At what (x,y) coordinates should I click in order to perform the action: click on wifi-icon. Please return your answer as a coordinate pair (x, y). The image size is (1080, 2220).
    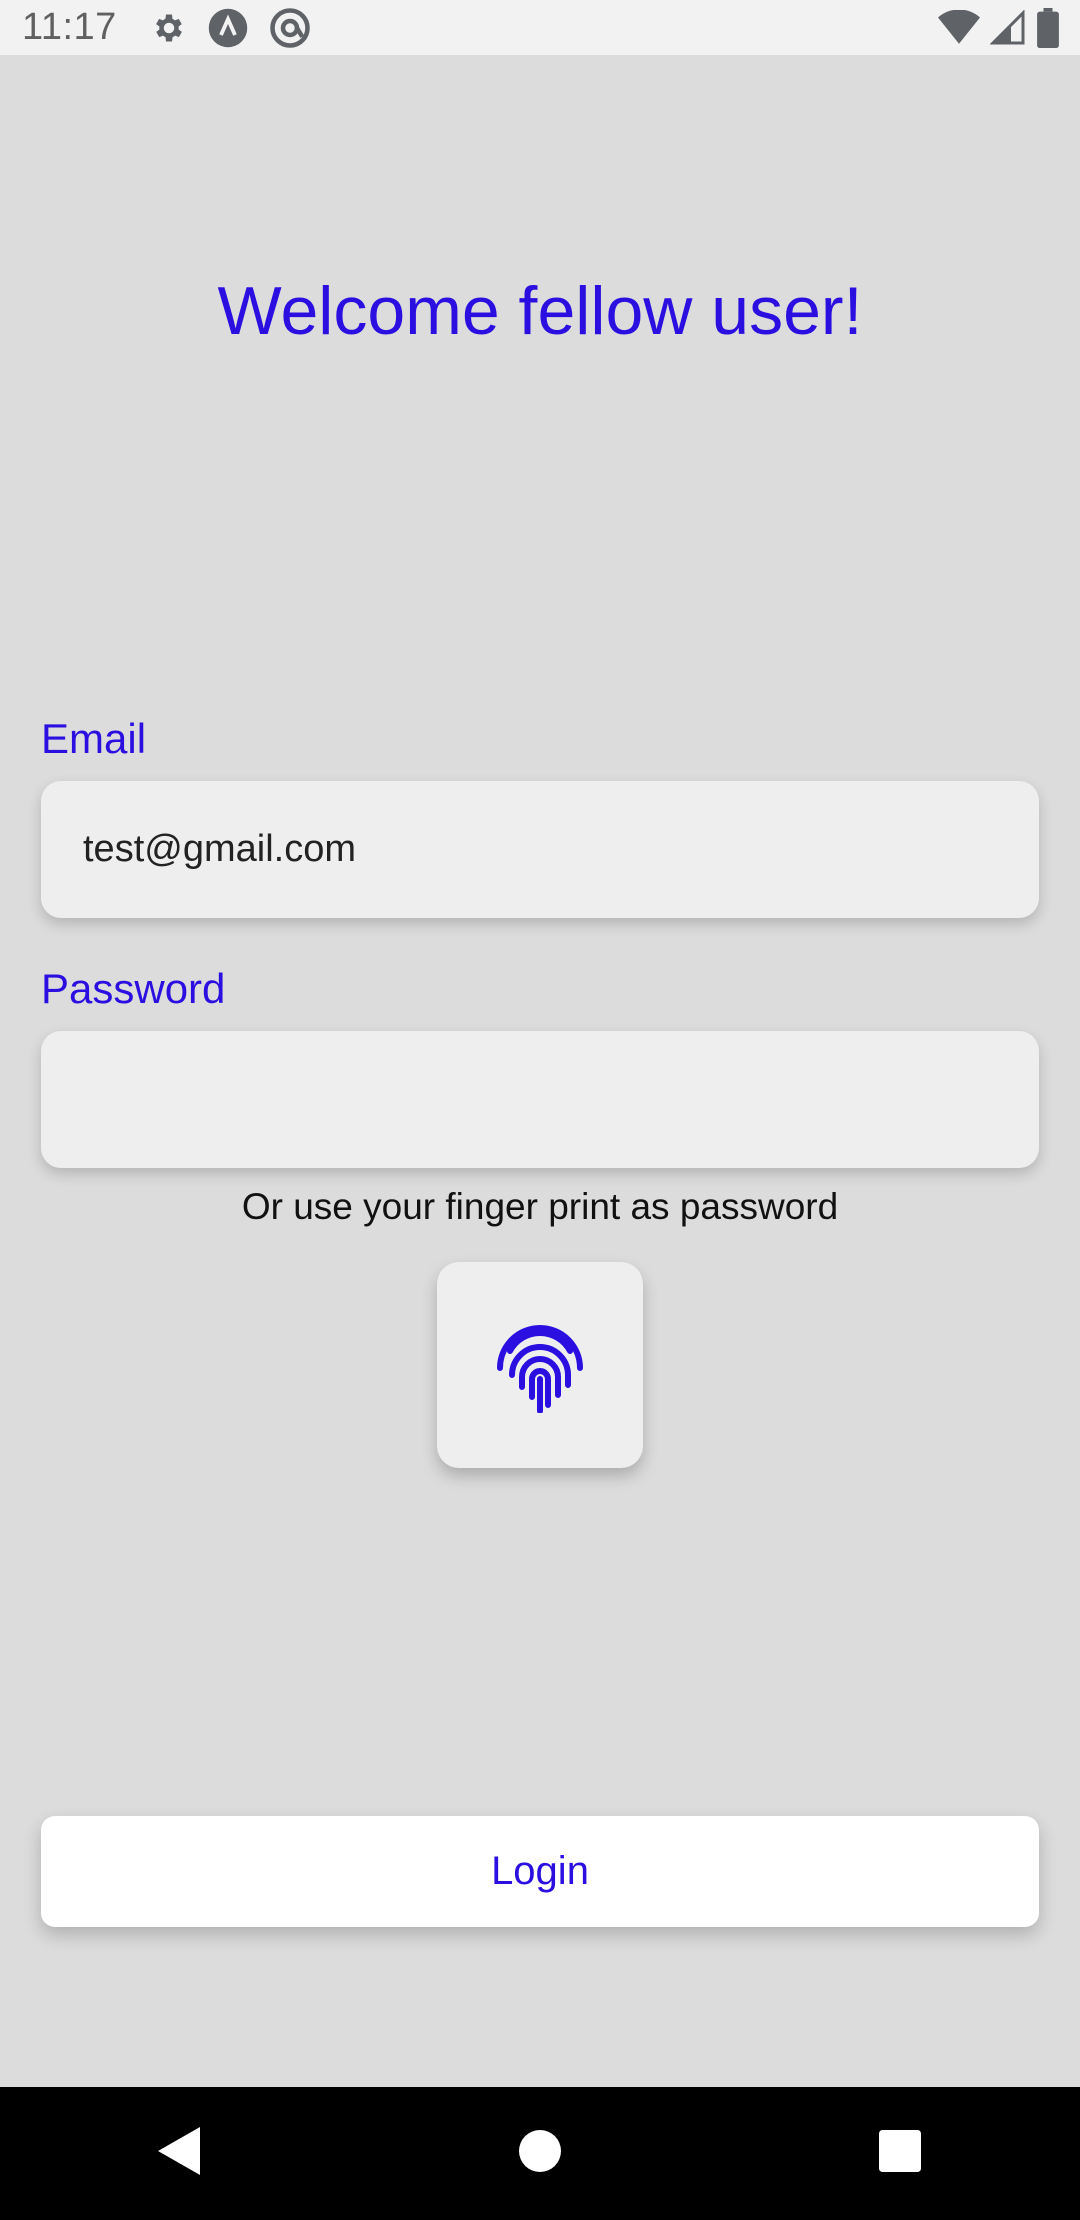
    Looking at the image, I should click on (959, 27).